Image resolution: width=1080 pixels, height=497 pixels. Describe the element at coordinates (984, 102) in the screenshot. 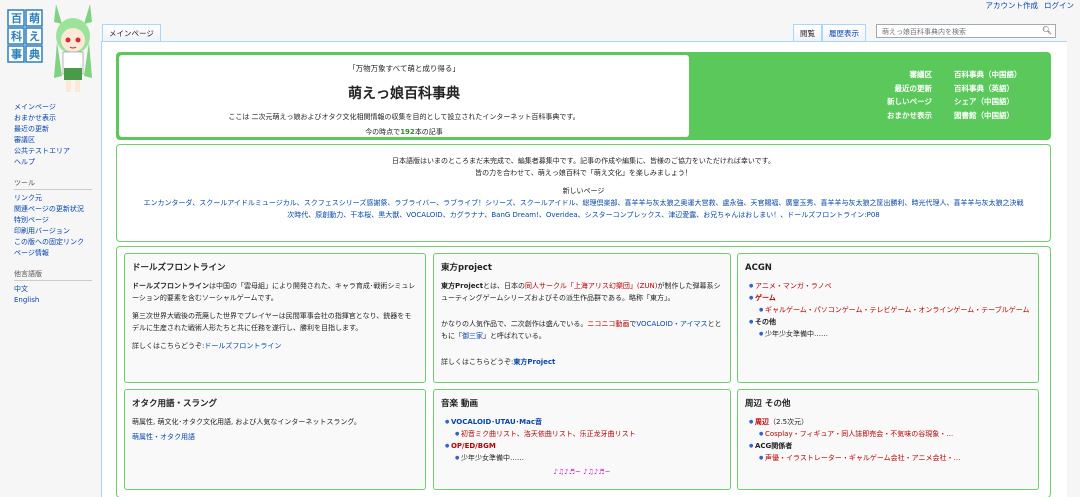

I see `header-link-share: シェア（中国語）` at that location.